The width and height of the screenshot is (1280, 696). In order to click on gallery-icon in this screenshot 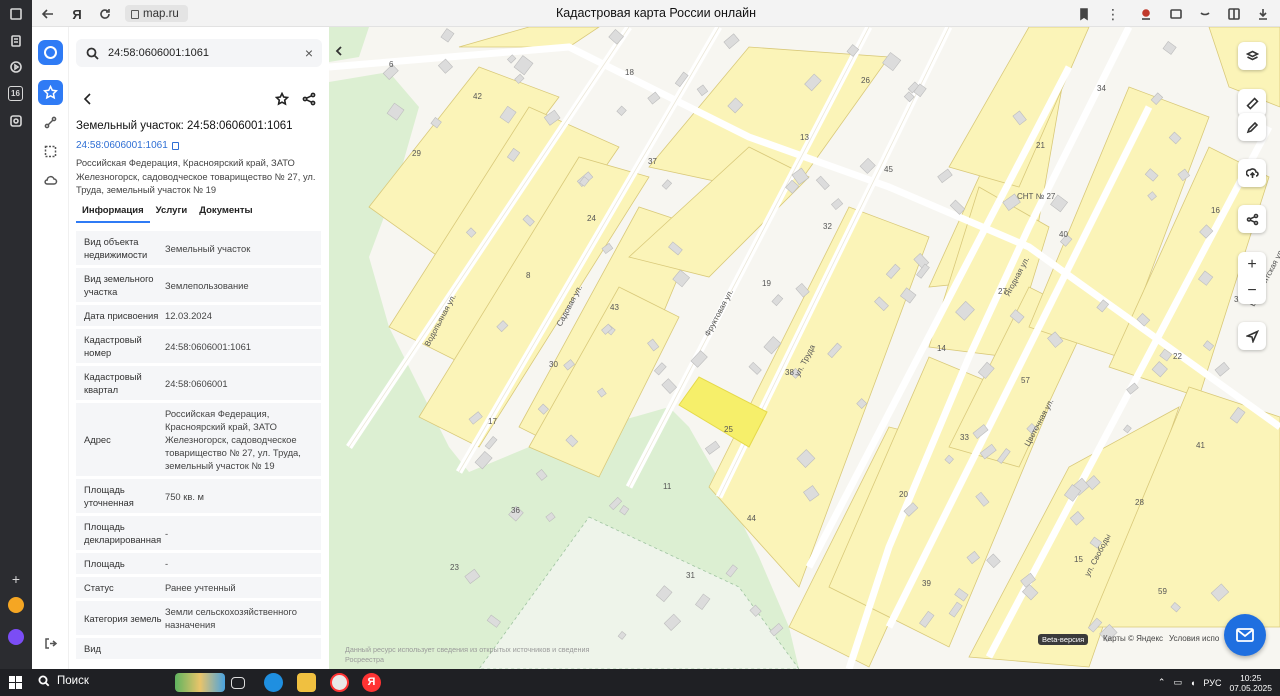, I will do `click(16, 121)`.